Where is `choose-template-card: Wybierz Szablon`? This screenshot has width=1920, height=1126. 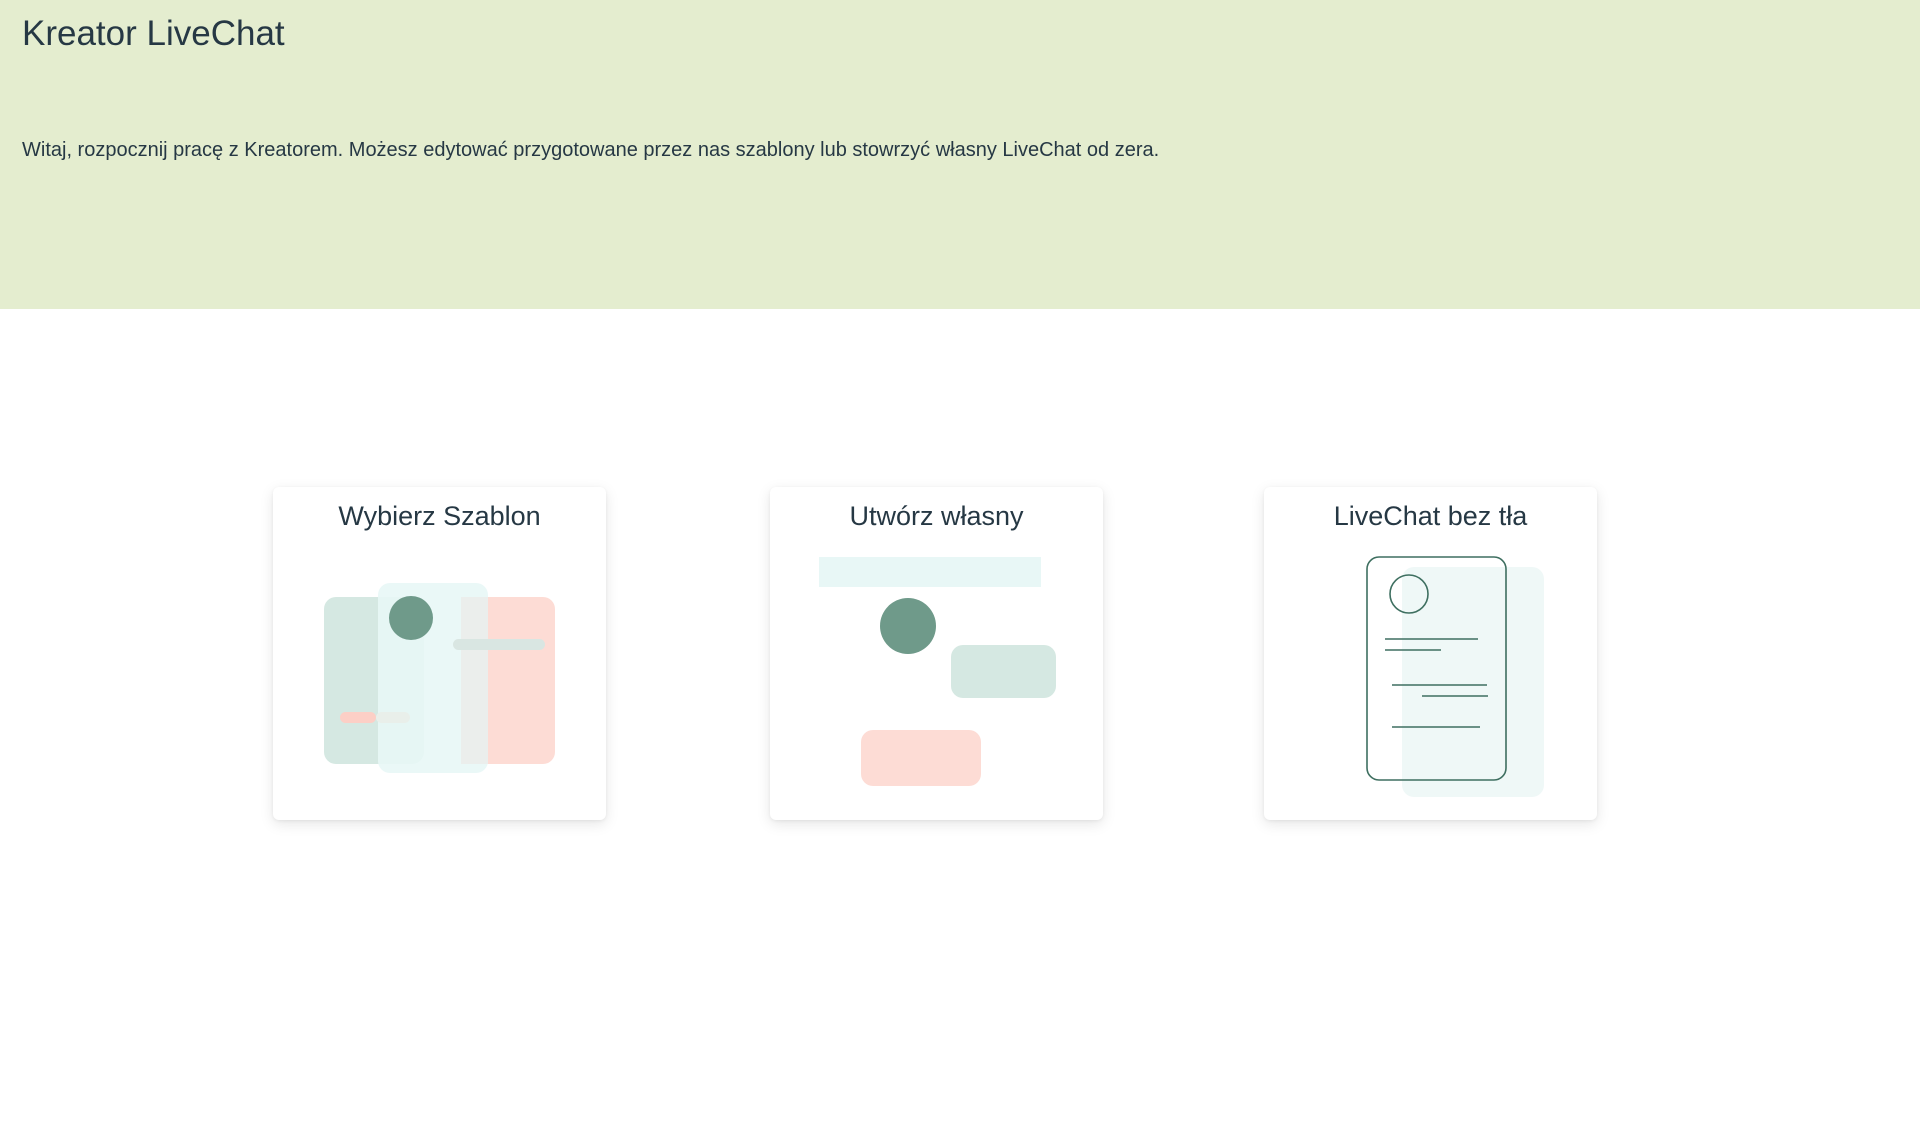 choose-template-card: Wybierz Szablon is located at coordinates (439, 653).